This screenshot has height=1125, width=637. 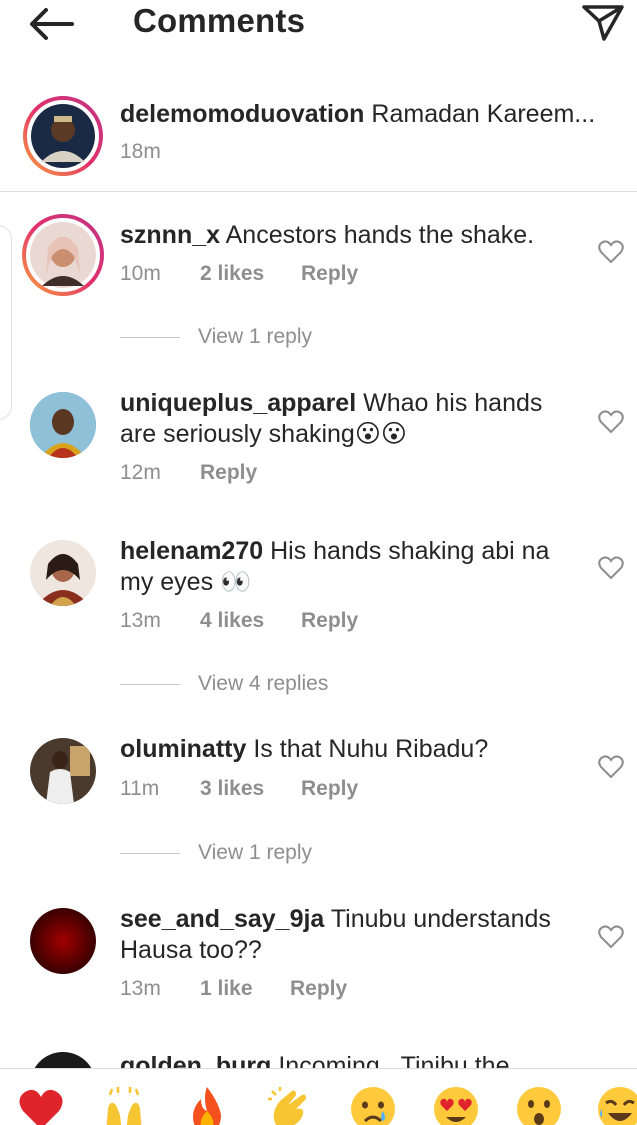 What do you see at coordinates (41, 1105) in the screenshot?
I see `heart-emoji-icon` at bounding box center [41, 1105].